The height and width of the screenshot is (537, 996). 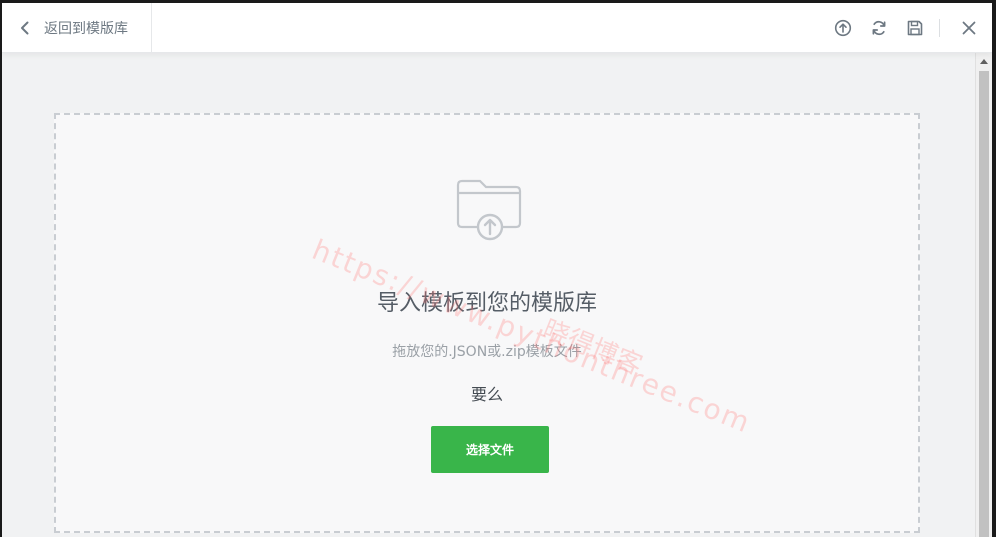 I want to click on back-to-library-button: 返回到模版库, so click(x=77, y=28).